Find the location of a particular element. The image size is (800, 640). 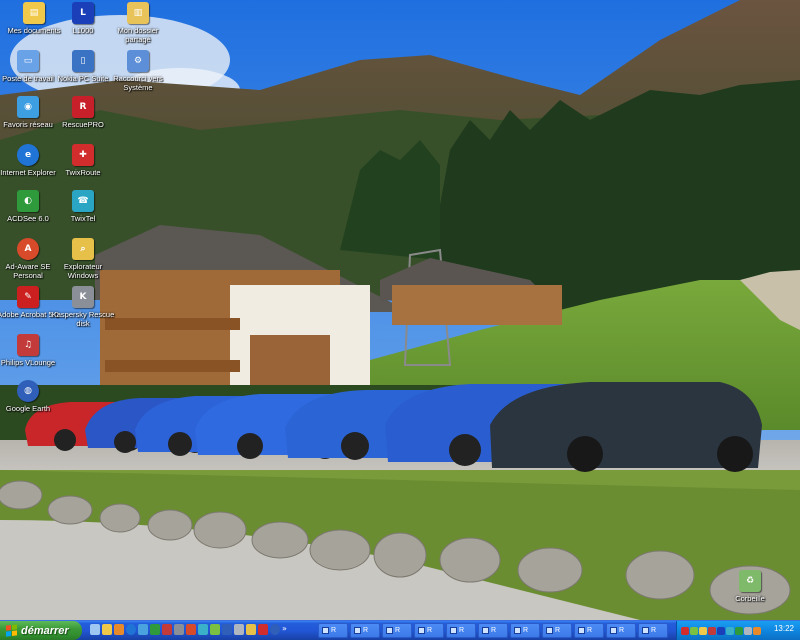

tray-volume-icon is located at coordinates (703, 630).